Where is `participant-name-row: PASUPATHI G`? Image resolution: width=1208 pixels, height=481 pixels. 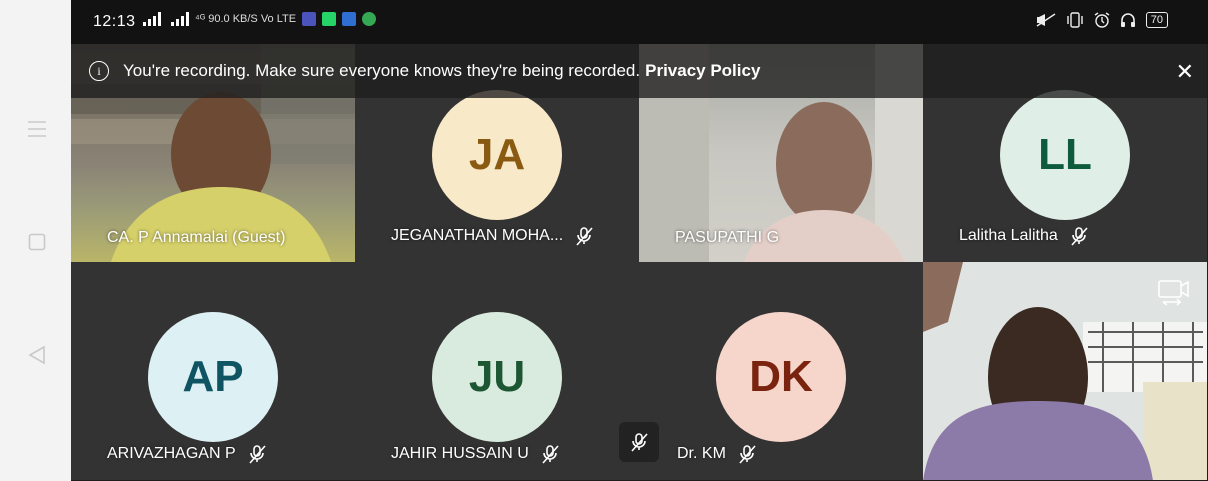 participant-name-row: PASUPATHI G is located at coordinates (727, 238).